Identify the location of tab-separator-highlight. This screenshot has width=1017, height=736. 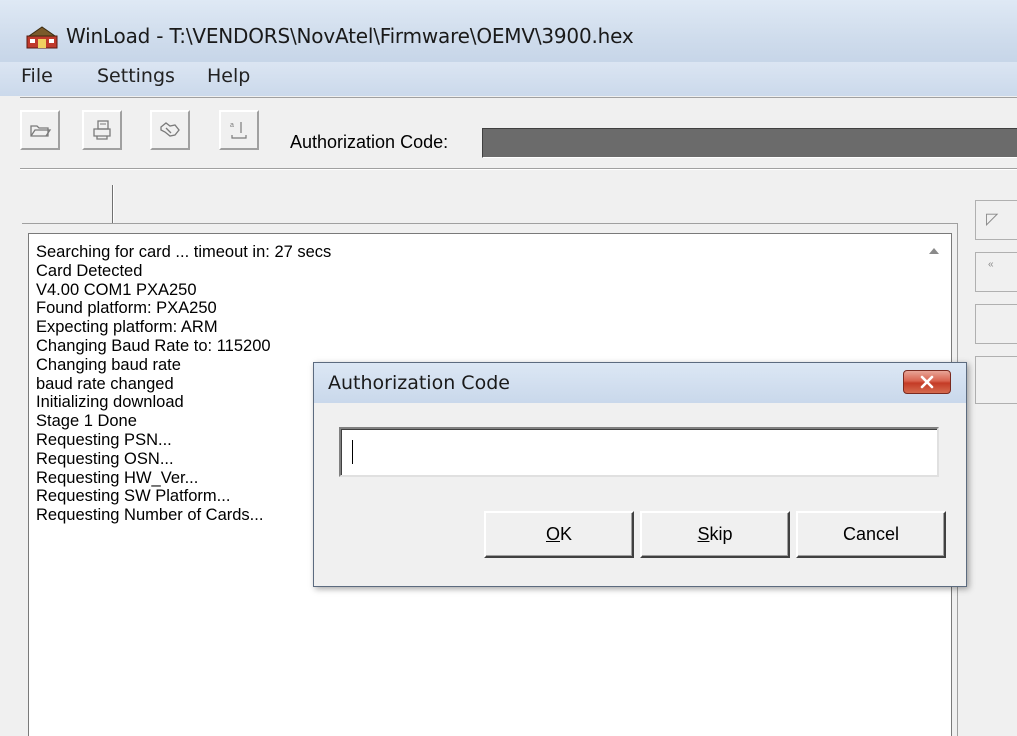
(113, 204).